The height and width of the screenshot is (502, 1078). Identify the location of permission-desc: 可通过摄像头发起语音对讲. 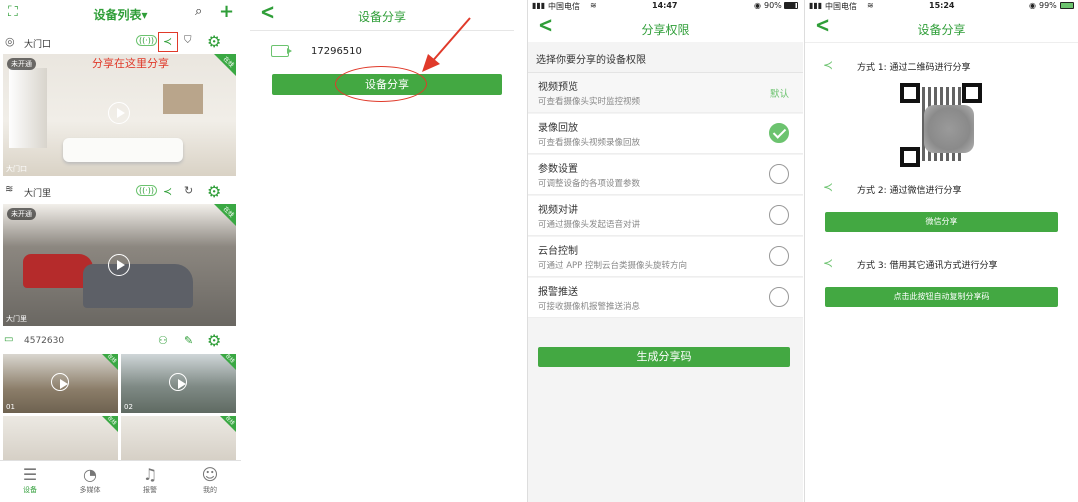
(589, 225).